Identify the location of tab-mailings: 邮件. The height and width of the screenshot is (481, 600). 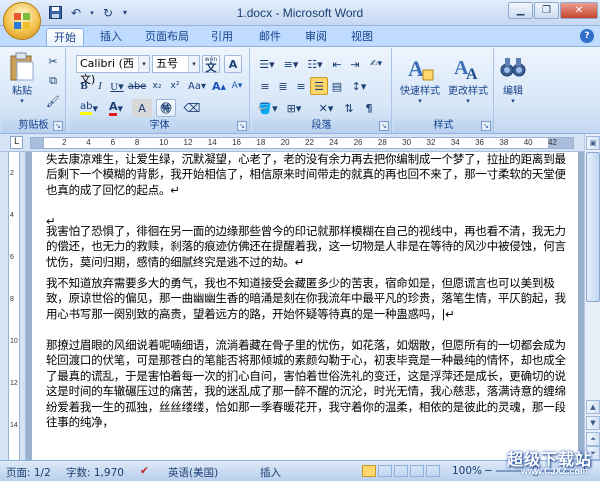
(270, 37).